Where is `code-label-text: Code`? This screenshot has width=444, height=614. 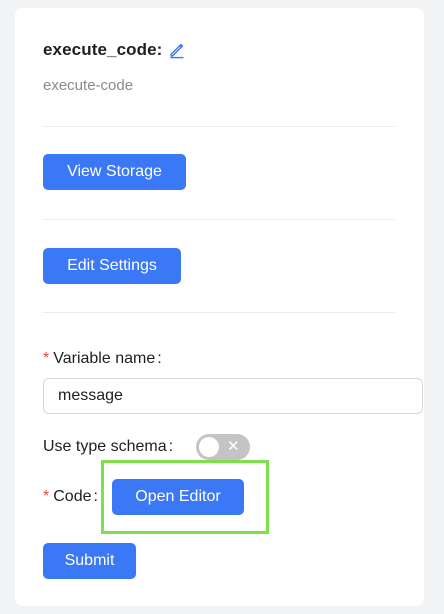
code-label-text: Code is located at coordinates (72, 496).